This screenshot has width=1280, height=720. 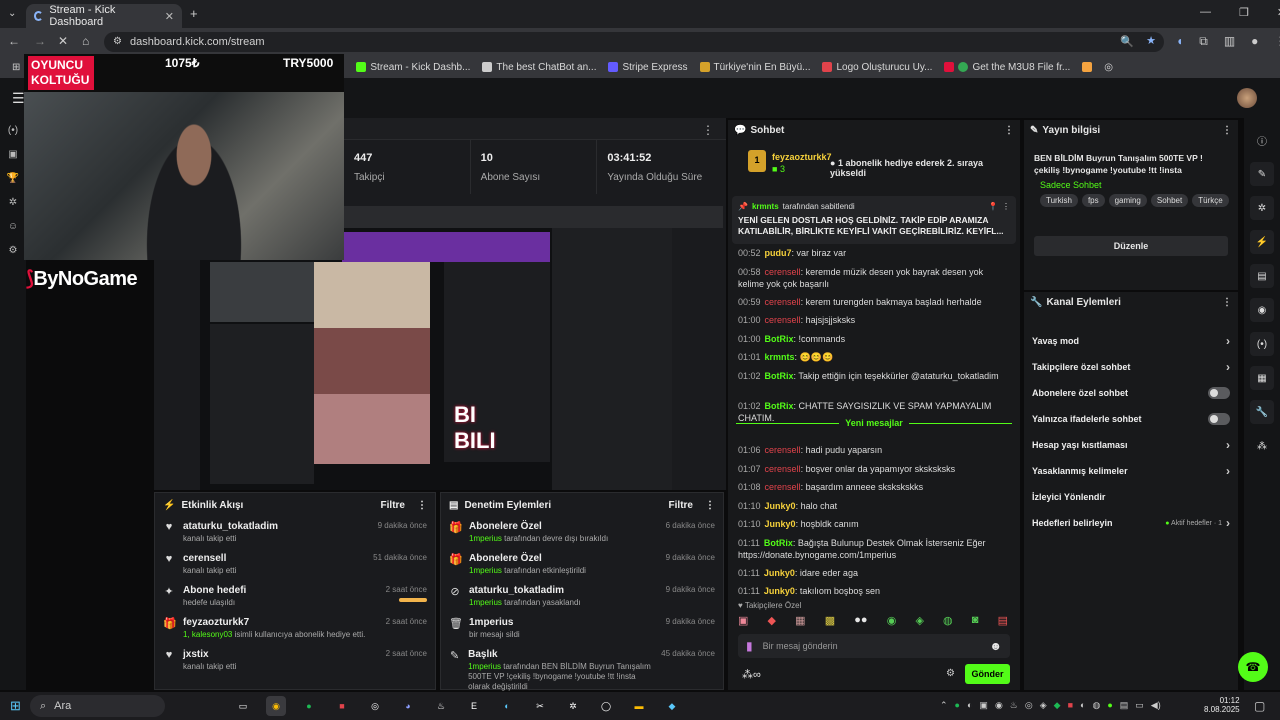 What do you see at coordinates (1262, 344) in the screenshot?
I see `broadcast-icon: (•)` at bounding box center [1262, 344].